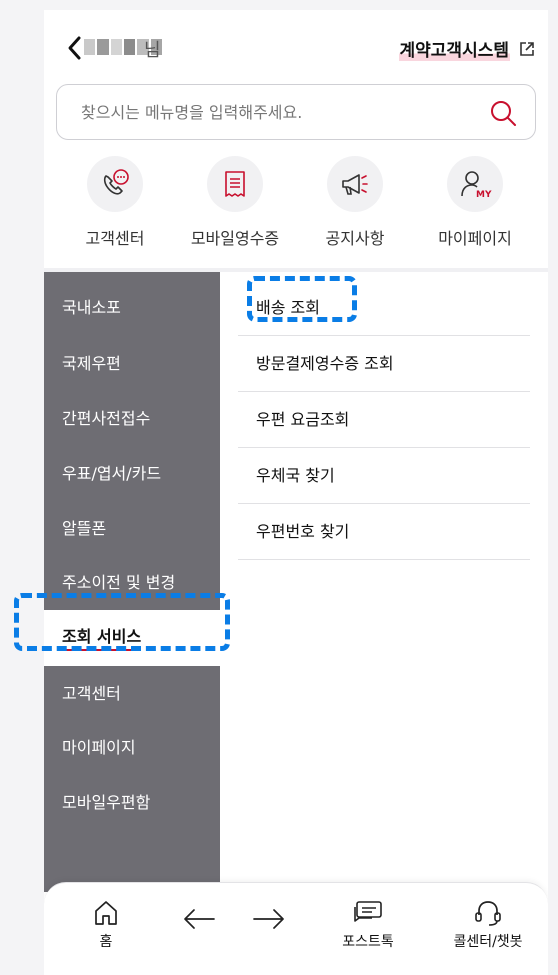 The height and width of the screenshot is (975, 558). I want to click on sidebar-item-easy-preregistration: 간편사전접수, so click(132, 419).